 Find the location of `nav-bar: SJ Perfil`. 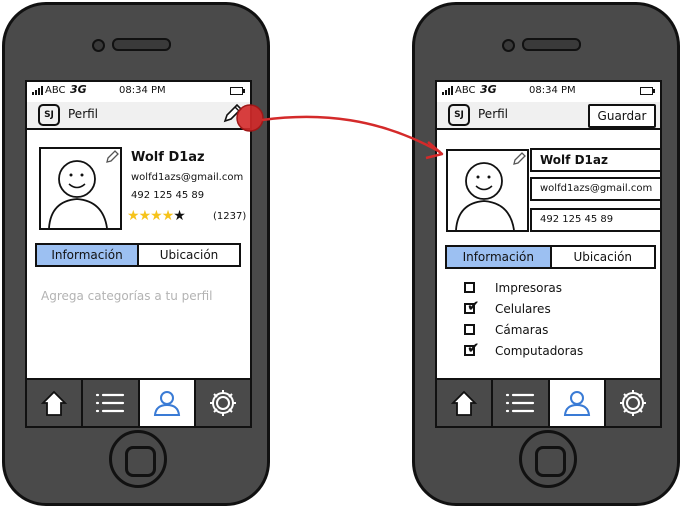

nav-bar: SJ Perfil is located at coordinates (138, 116).